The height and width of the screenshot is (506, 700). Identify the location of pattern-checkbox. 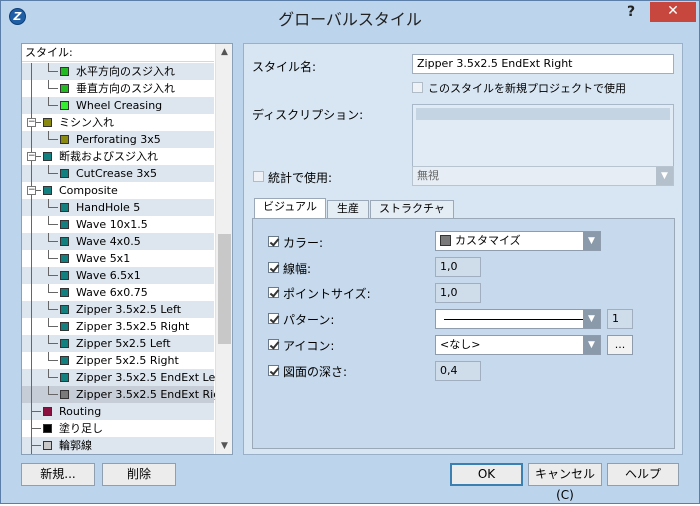
(273, 318).